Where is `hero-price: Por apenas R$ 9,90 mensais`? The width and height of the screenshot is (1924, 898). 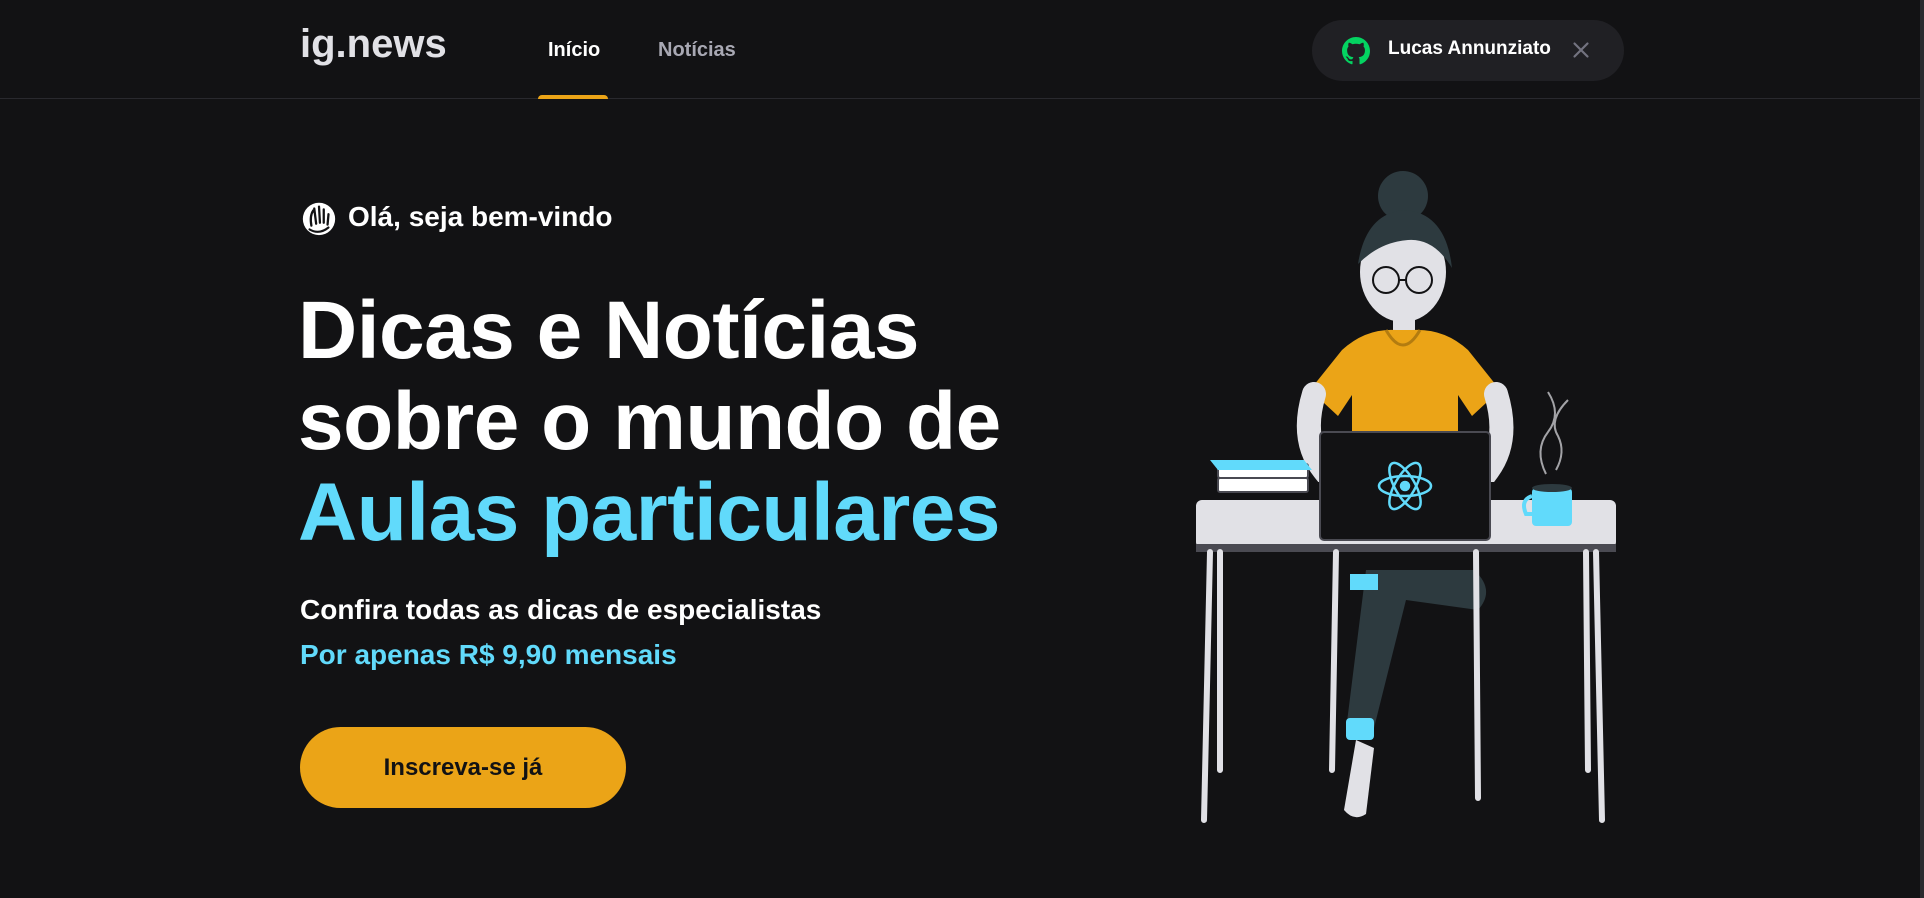
hero-price: Por apenas R$ 9,90 mensais is located at coordinates (488, 654).